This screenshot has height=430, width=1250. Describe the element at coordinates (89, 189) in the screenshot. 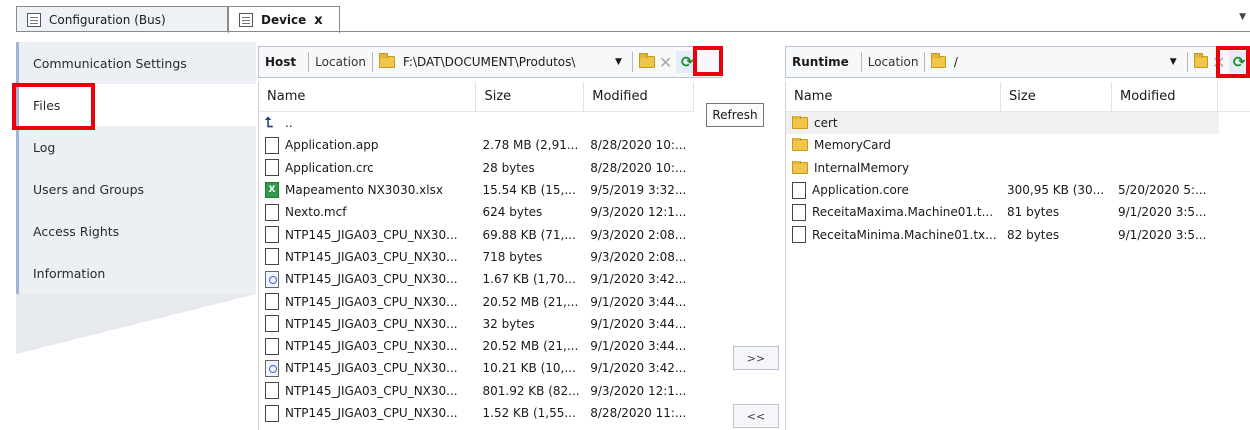

I see `sidebar-item-label: Users and Groups` at that location.